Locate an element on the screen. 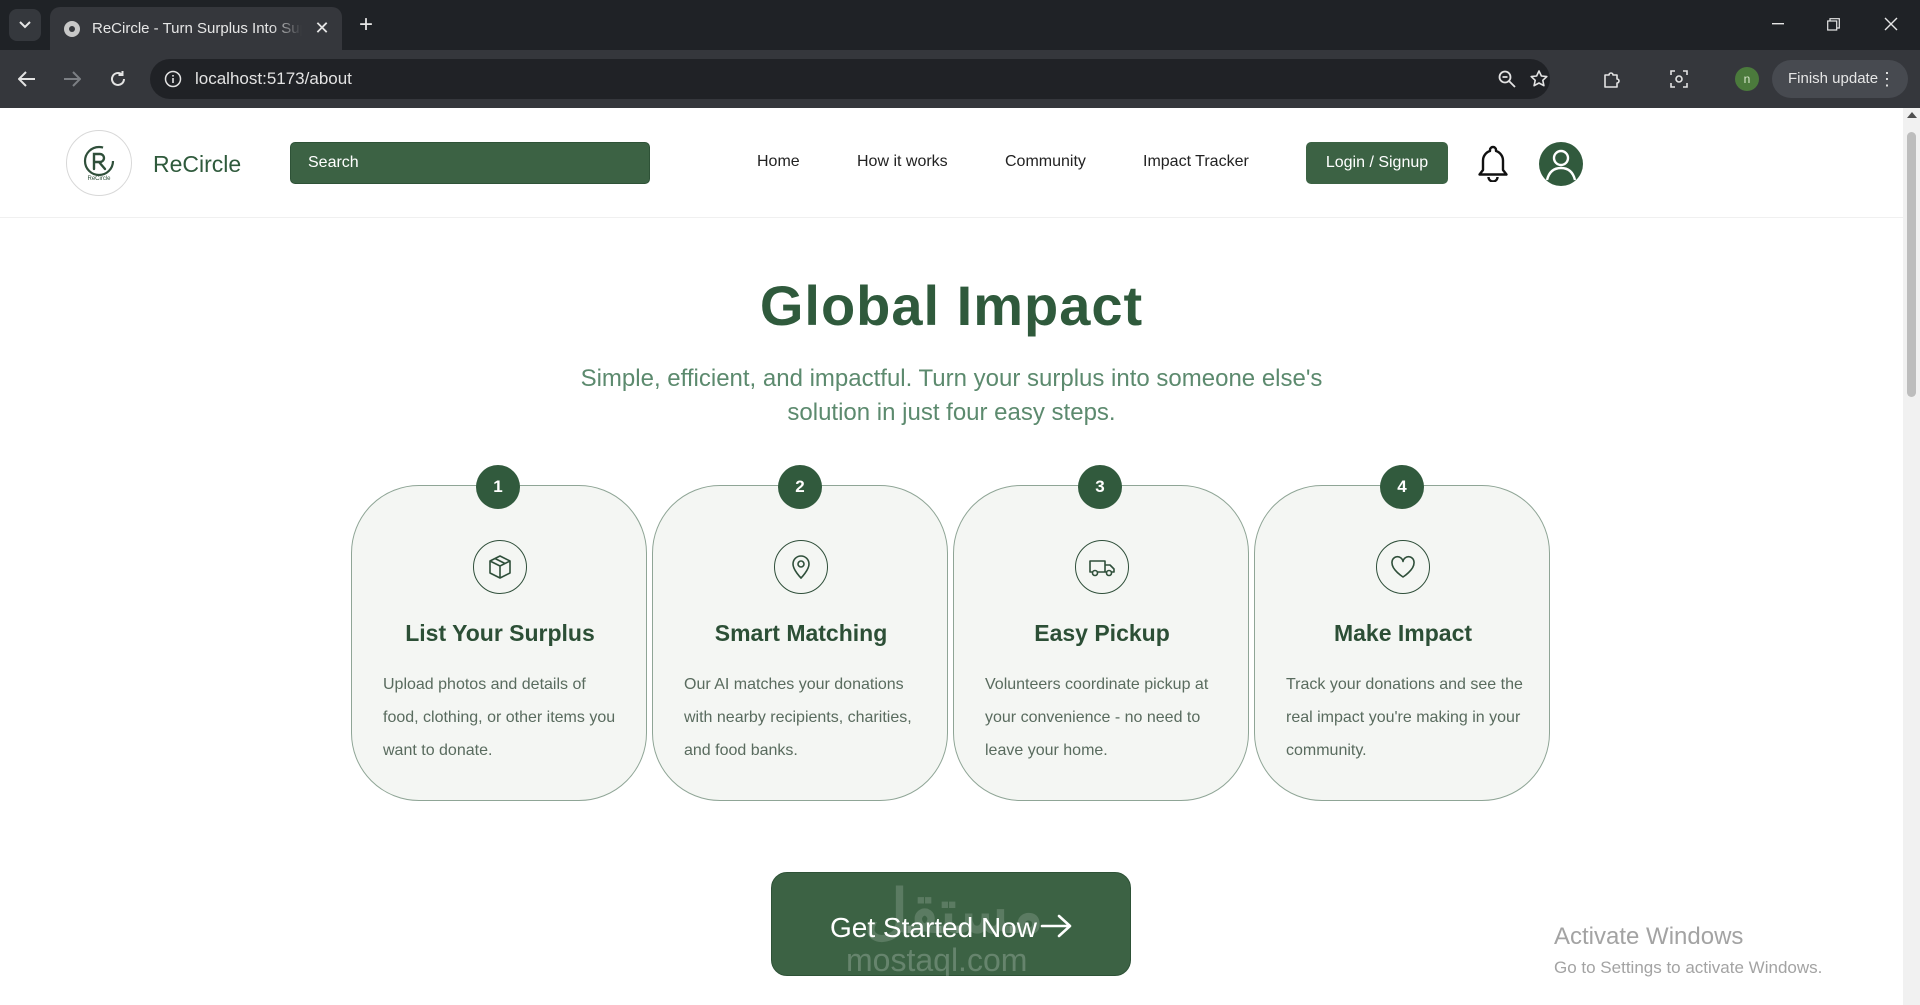 The image size is (1920, 1005). step-number-badge: 1 is located at coordinates (498, 487).